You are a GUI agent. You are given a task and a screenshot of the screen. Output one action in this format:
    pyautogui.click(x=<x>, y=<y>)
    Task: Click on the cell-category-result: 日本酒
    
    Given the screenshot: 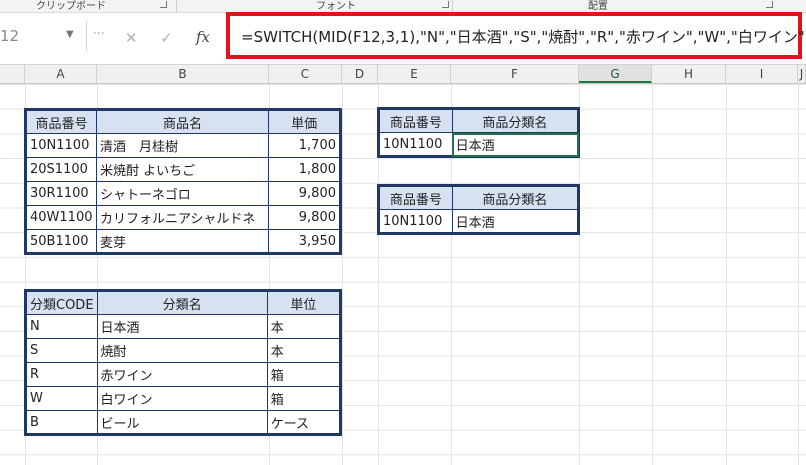 What is the action you would take?
    pyautogui.click(x=515, y=221)
    